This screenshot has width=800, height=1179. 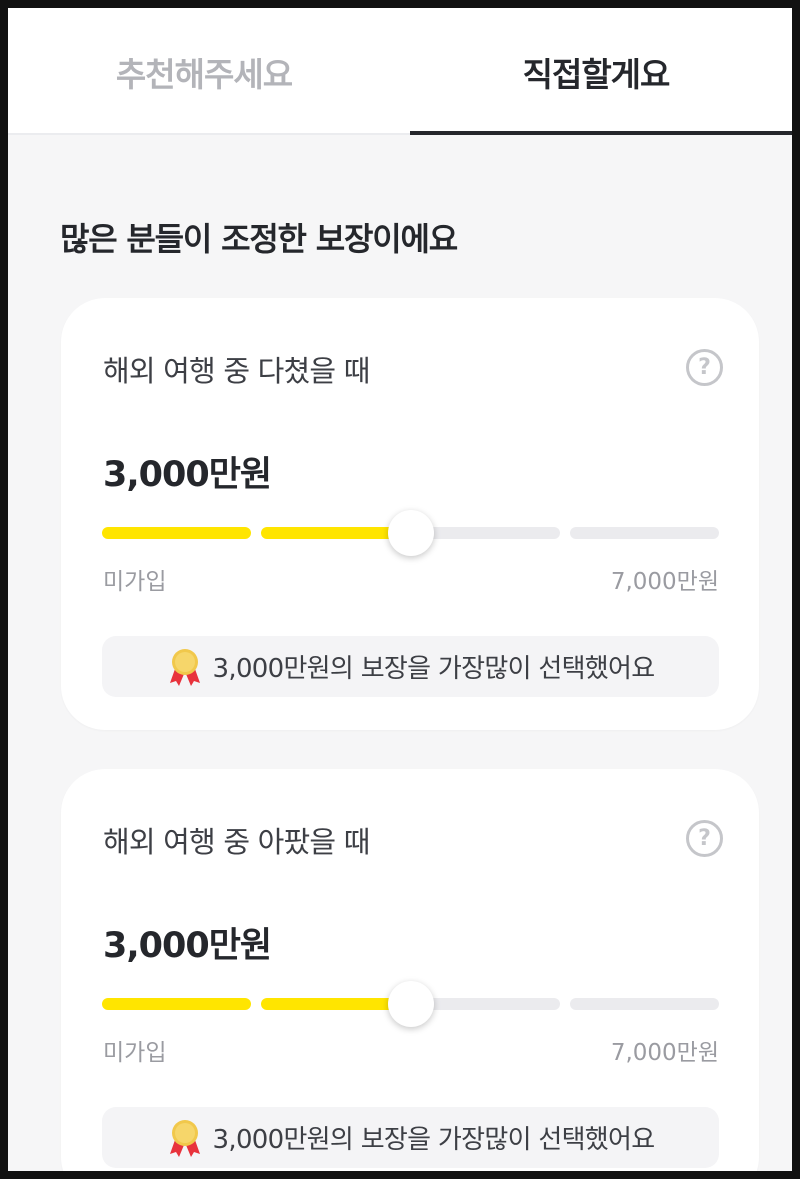 I want to click on card-title: 해외 여행 중 아팠을 때, so click(x=236, y=842).